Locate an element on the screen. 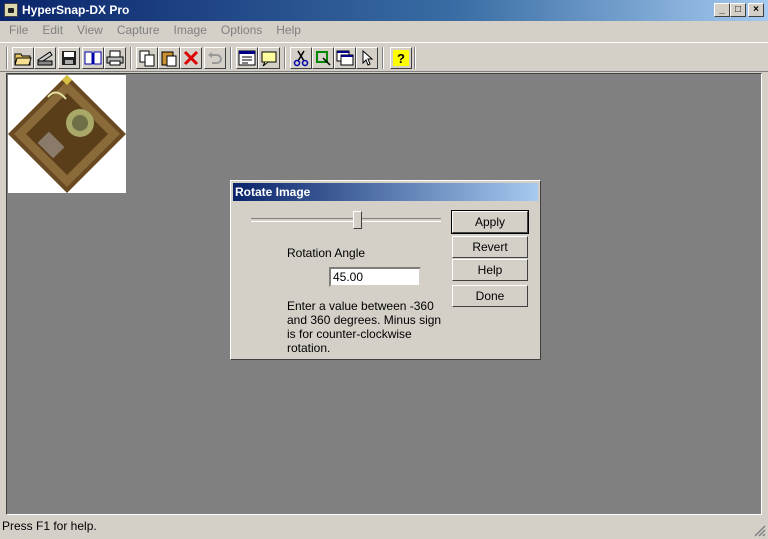 This screenshot has width=768, height=539. maximize-button: □ is located at coordinates (738, 10).